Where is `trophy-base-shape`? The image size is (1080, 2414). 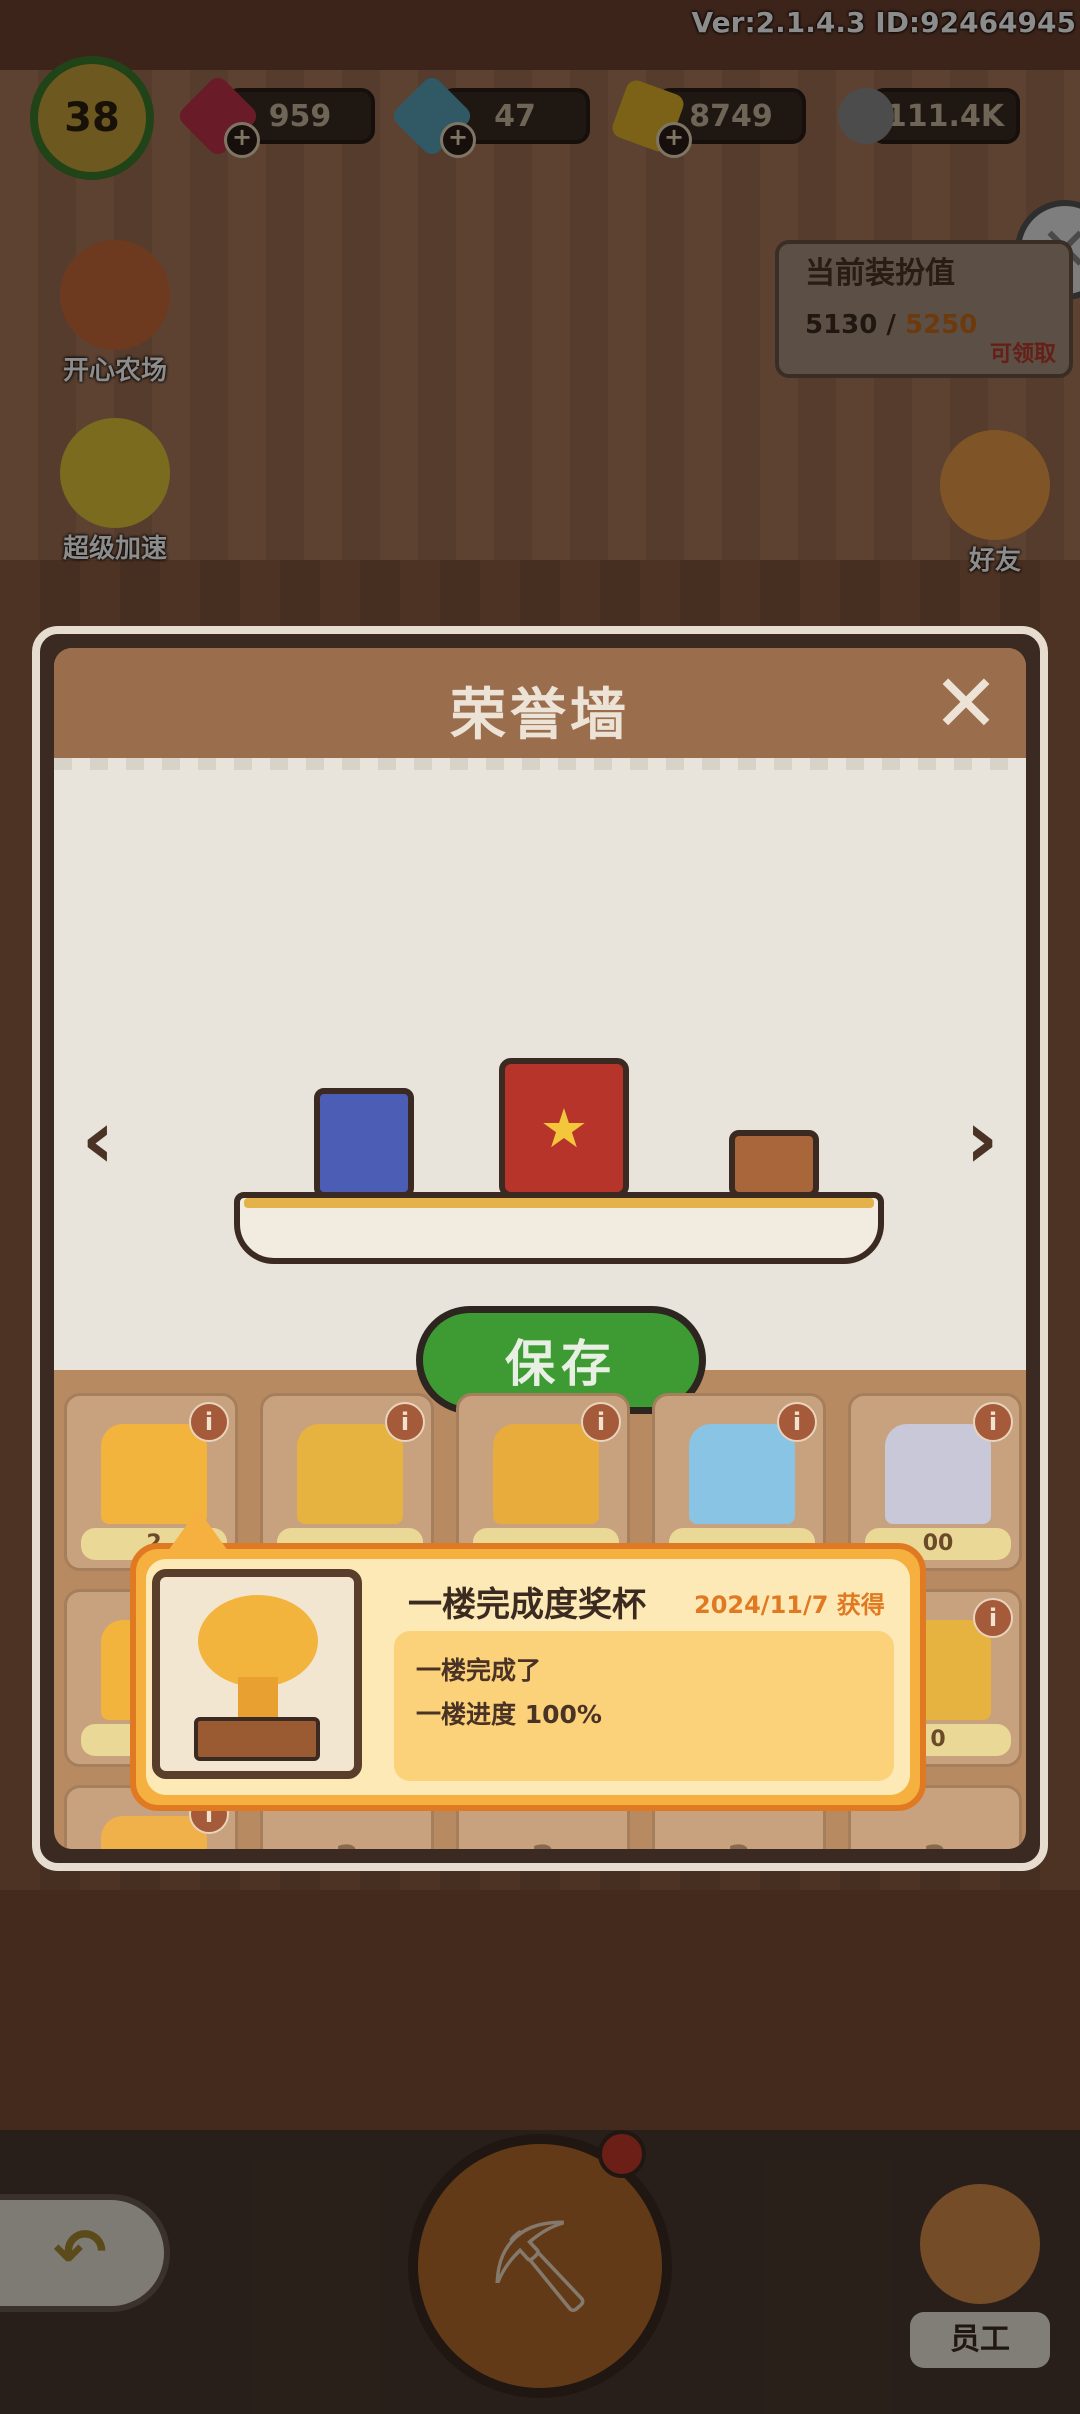 trophy-base-shape is located at coordinates (257, 1739).